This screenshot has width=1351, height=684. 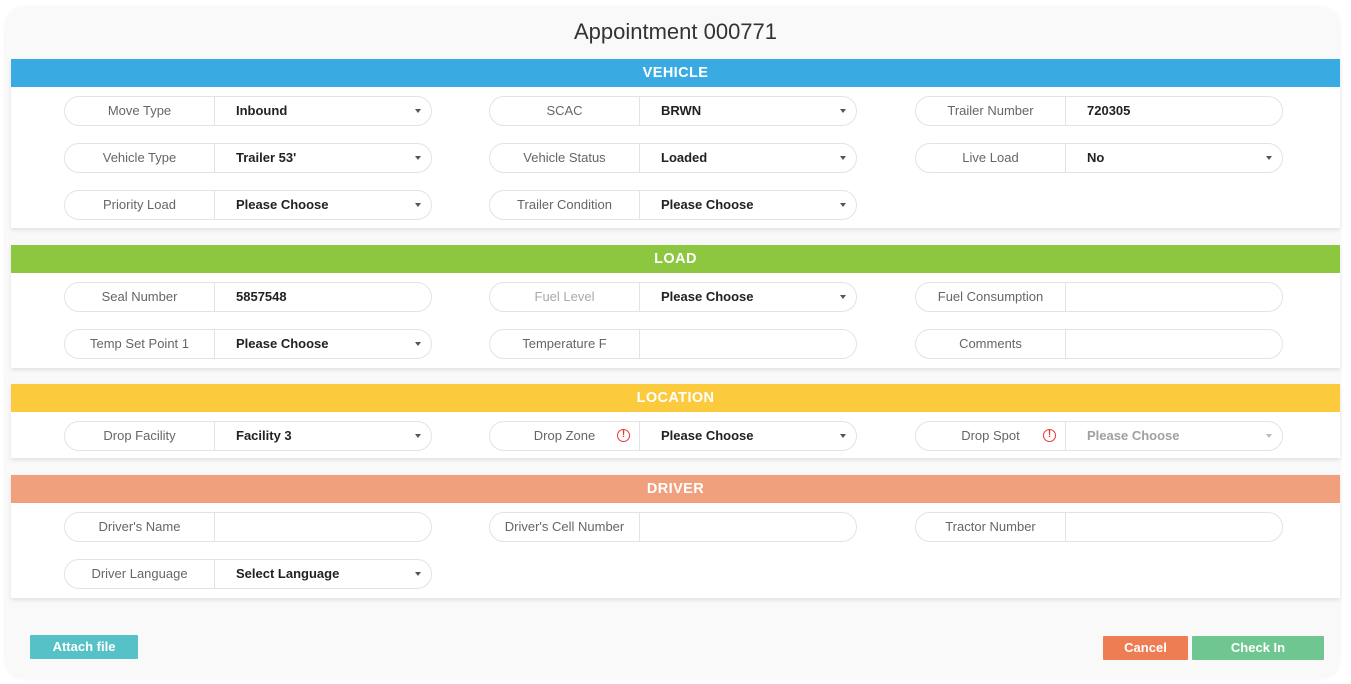 I want to click on drivers-name-field: Driver's Name, so click(x=248, y=527).